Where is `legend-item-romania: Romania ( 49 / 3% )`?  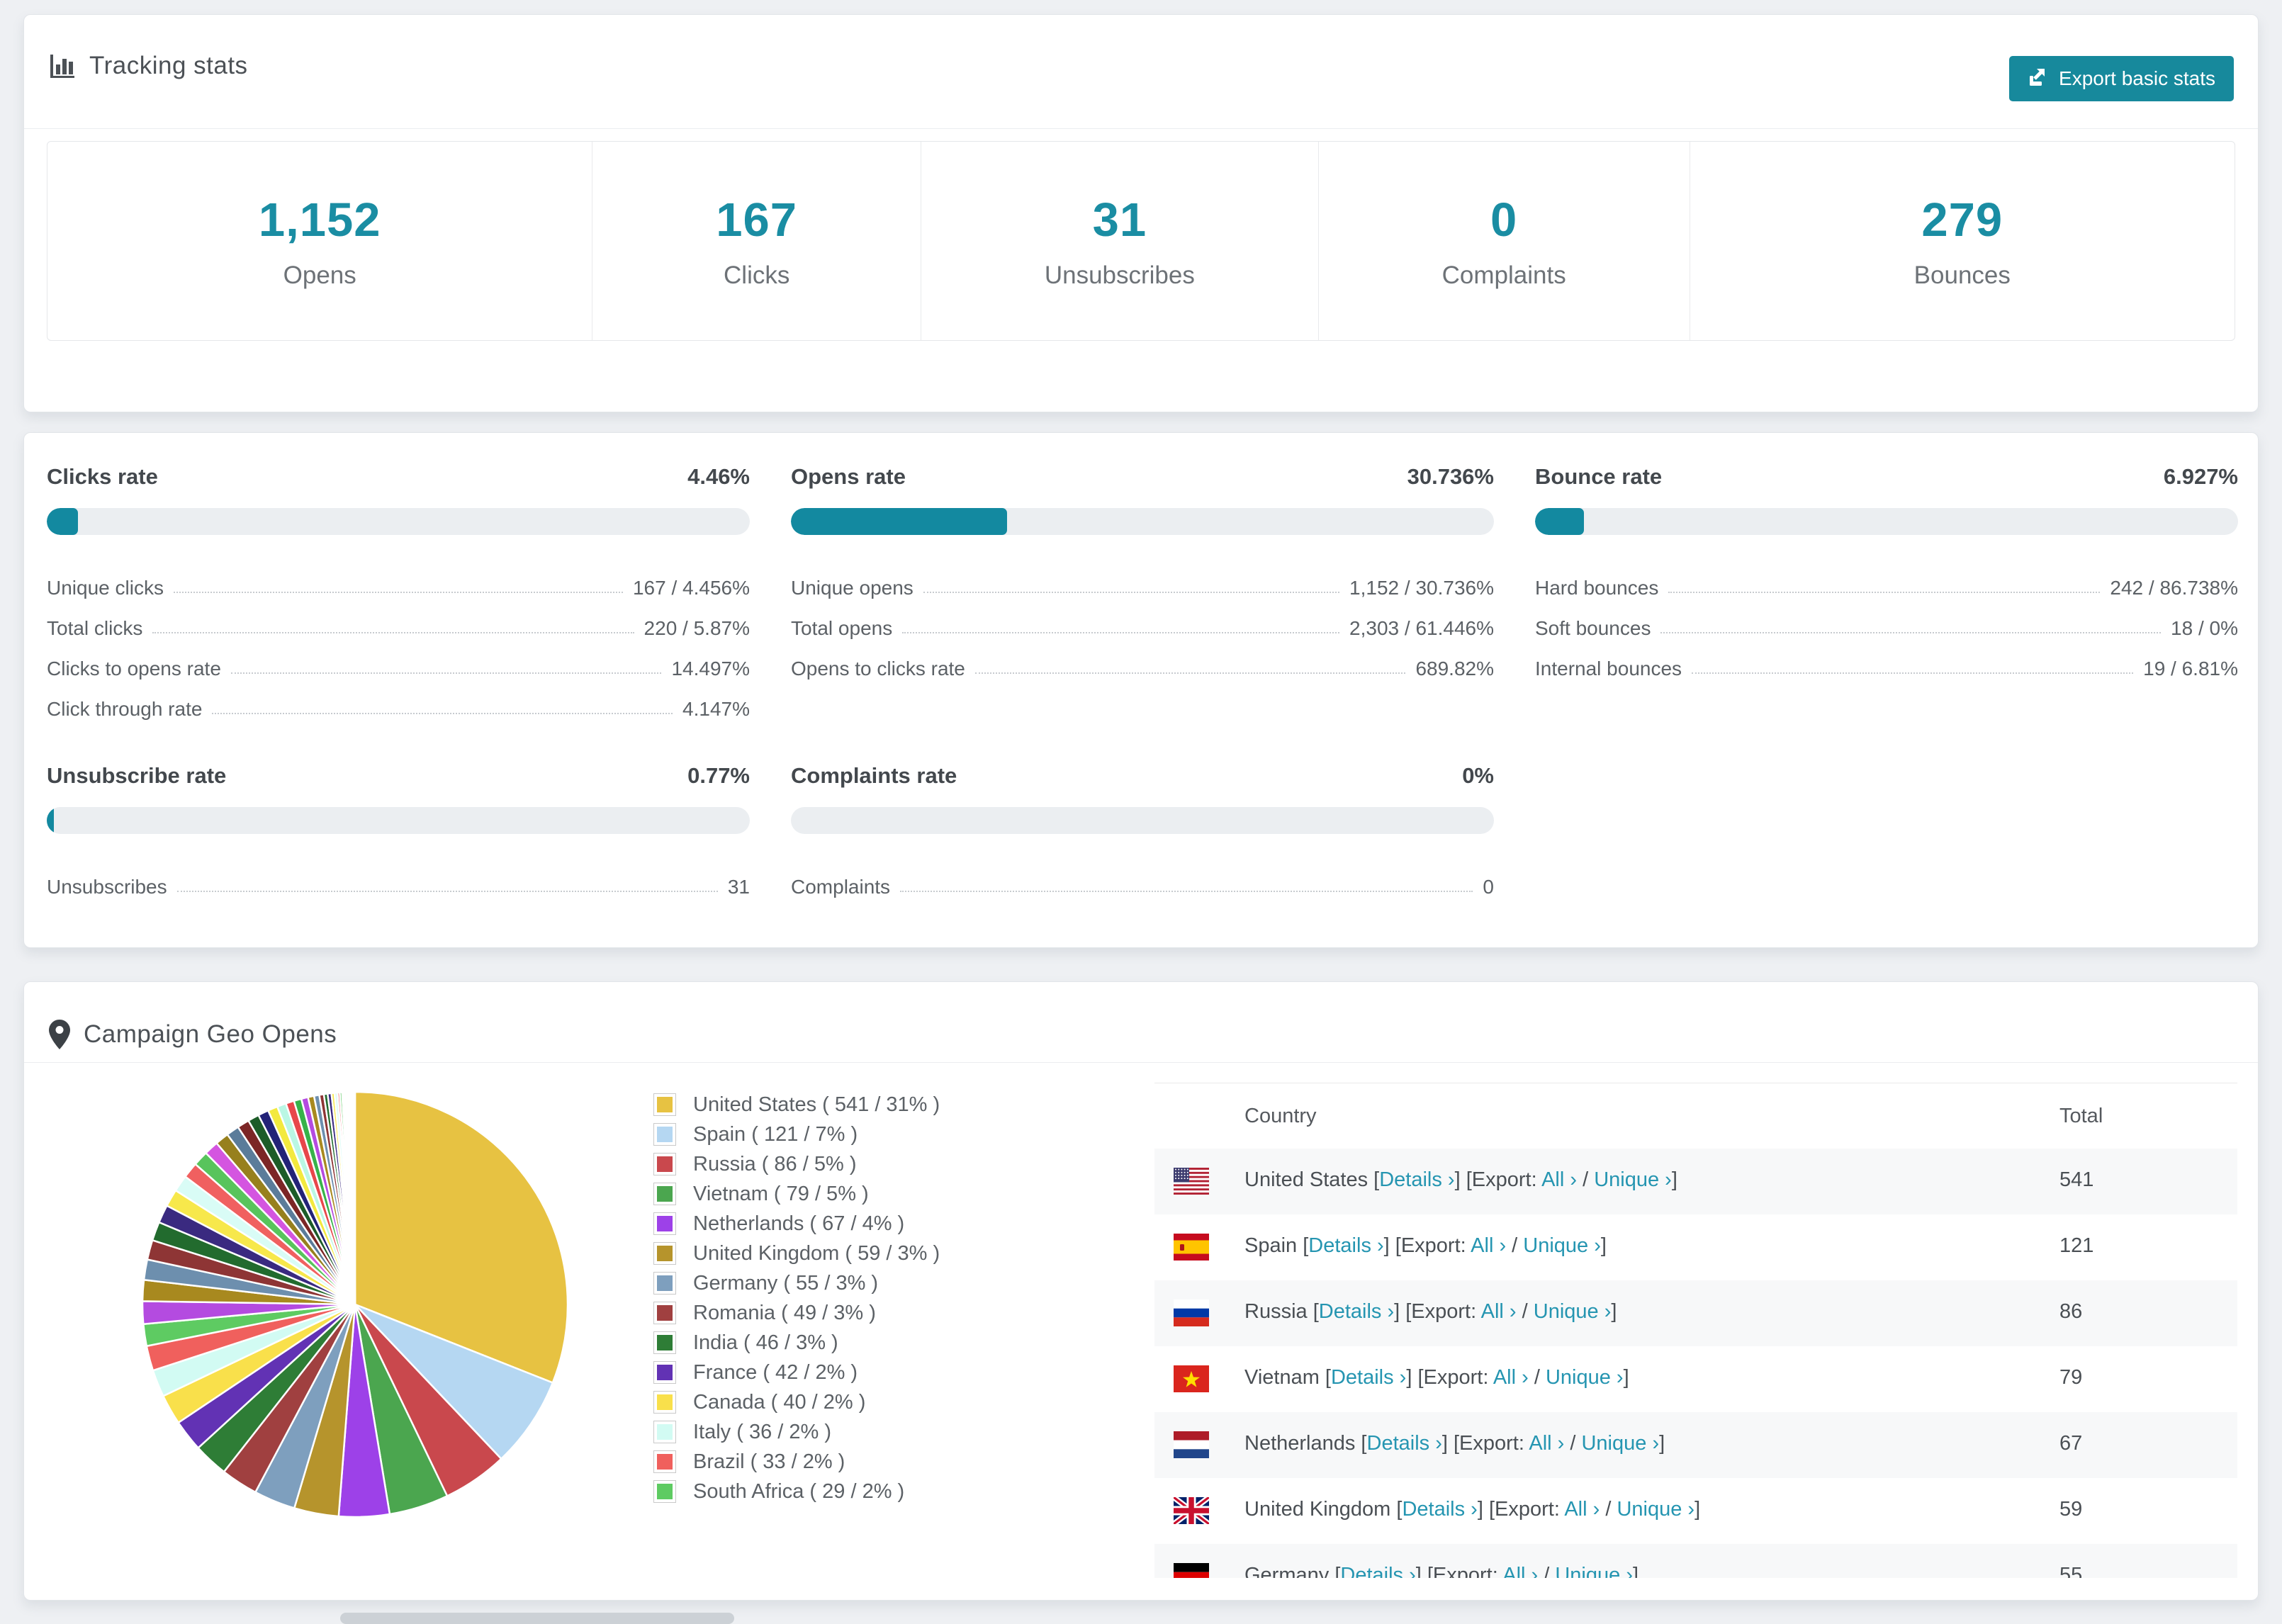 legend-item-romania: Romania ( 49 / 3% ) is located at coordinates (796, 1313).